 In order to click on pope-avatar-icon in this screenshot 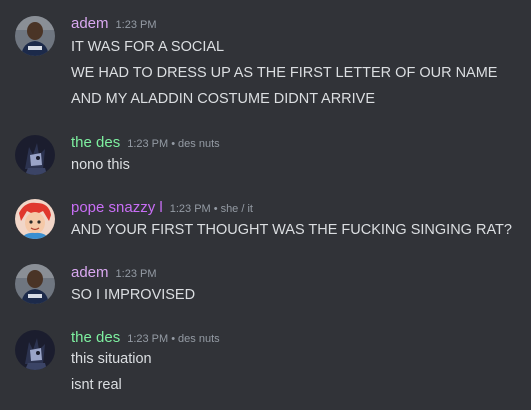, I will do `click(35, 219)`.